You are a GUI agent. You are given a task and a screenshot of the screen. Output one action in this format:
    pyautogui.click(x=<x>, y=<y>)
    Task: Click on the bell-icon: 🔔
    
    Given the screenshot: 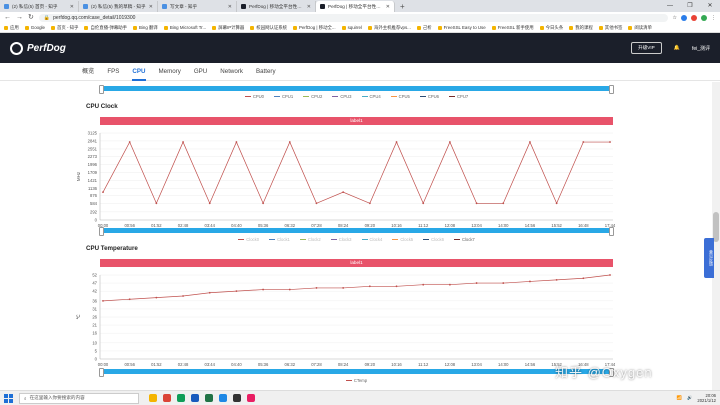 What is the action you would take?
    pyautogui.click(x=677, y=48)
    